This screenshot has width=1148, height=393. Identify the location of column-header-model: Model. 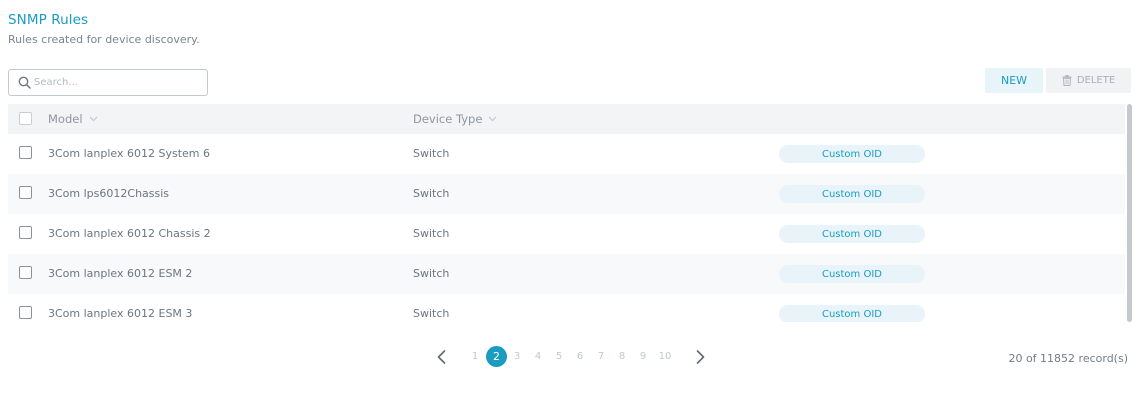
(73, 119).